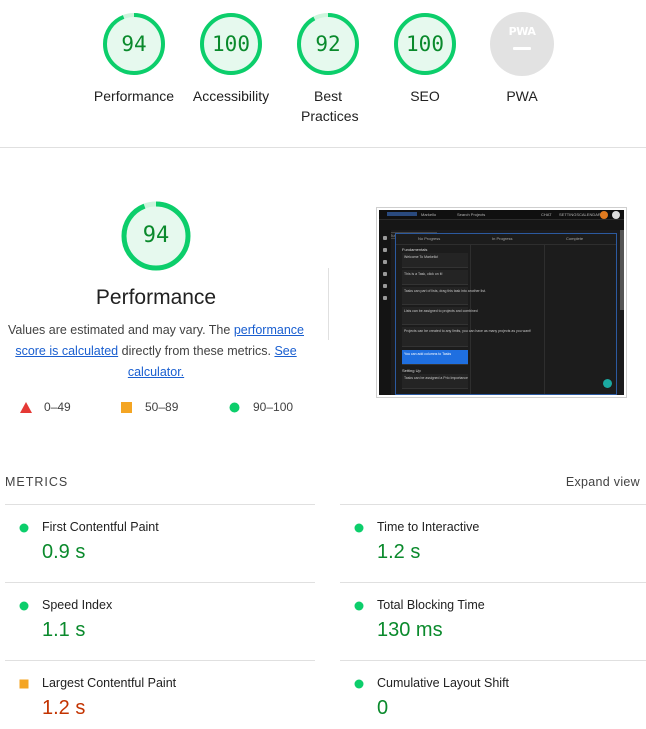  I want to click on thumb-divider, so click(506, 244).